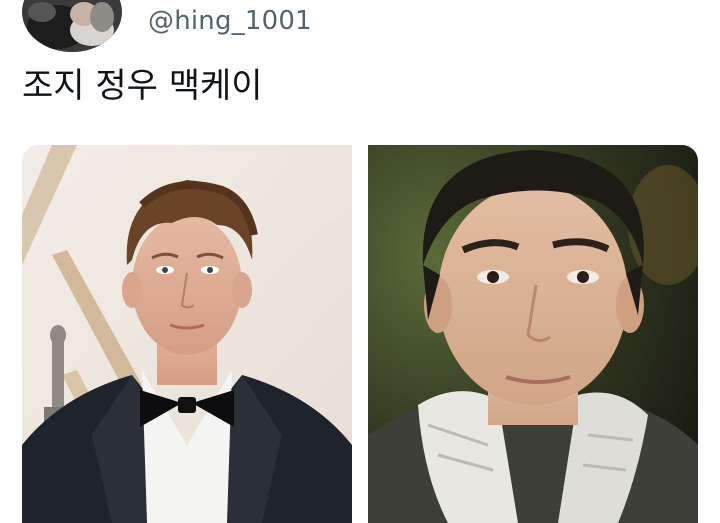  What do you see at coordinates (72, 26) in the screenshot?
I see `avatar` at bounding box center [72, 26].